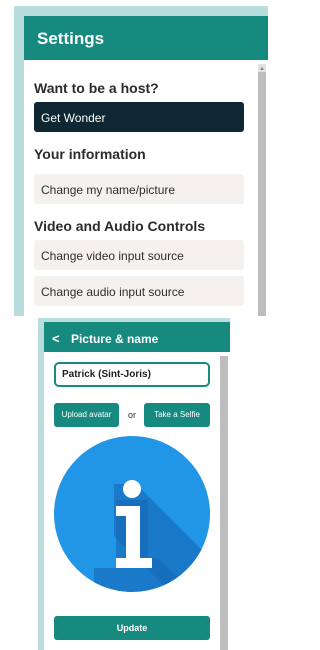 This screenshot has height=650, width=320. What do you see at coordinates (120, 226) in the screenshot?
I see `av-controls-heading: Video and Audio Controls` at bounding box center [120, 226].